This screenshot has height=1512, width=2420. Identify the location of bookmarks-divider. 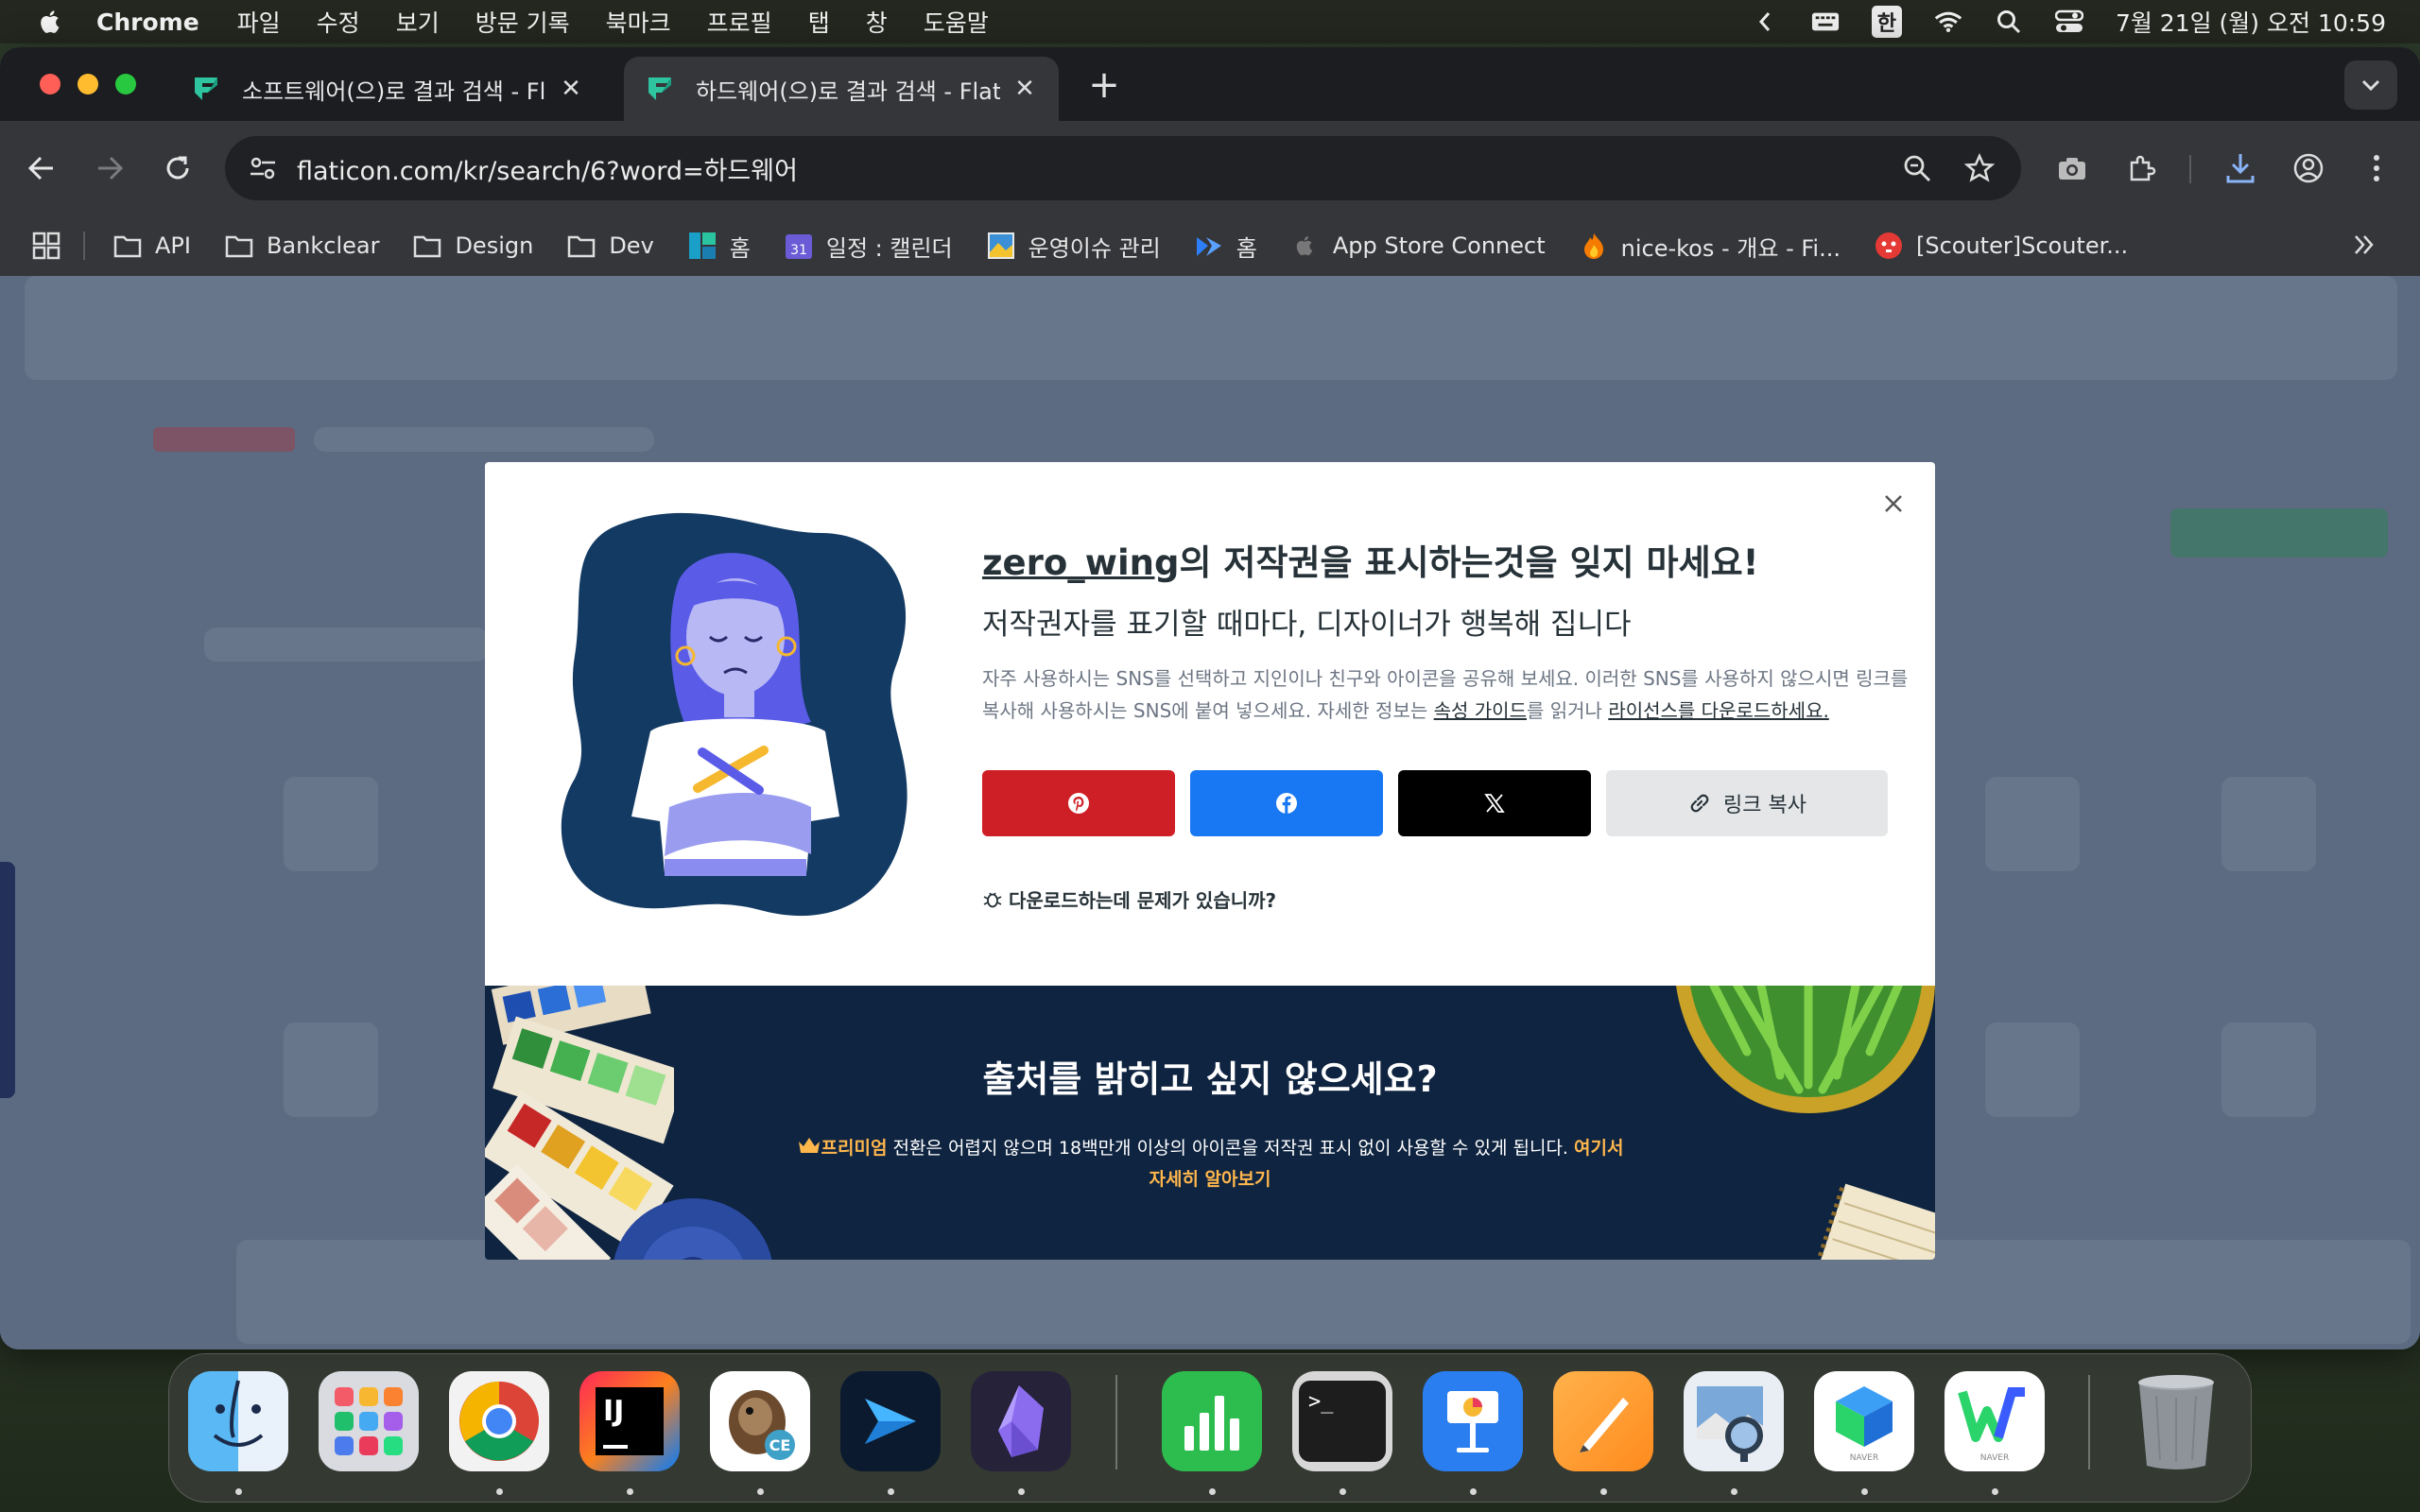
(84, 246).